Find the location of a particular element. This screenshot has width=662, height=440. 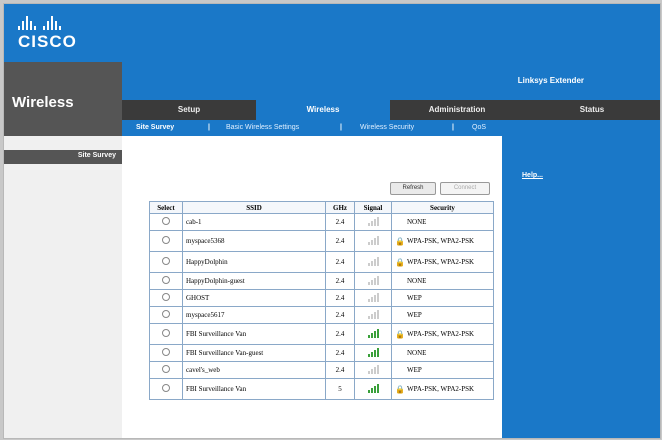

top-banner: CISCO is located at coordinates (332, 33).